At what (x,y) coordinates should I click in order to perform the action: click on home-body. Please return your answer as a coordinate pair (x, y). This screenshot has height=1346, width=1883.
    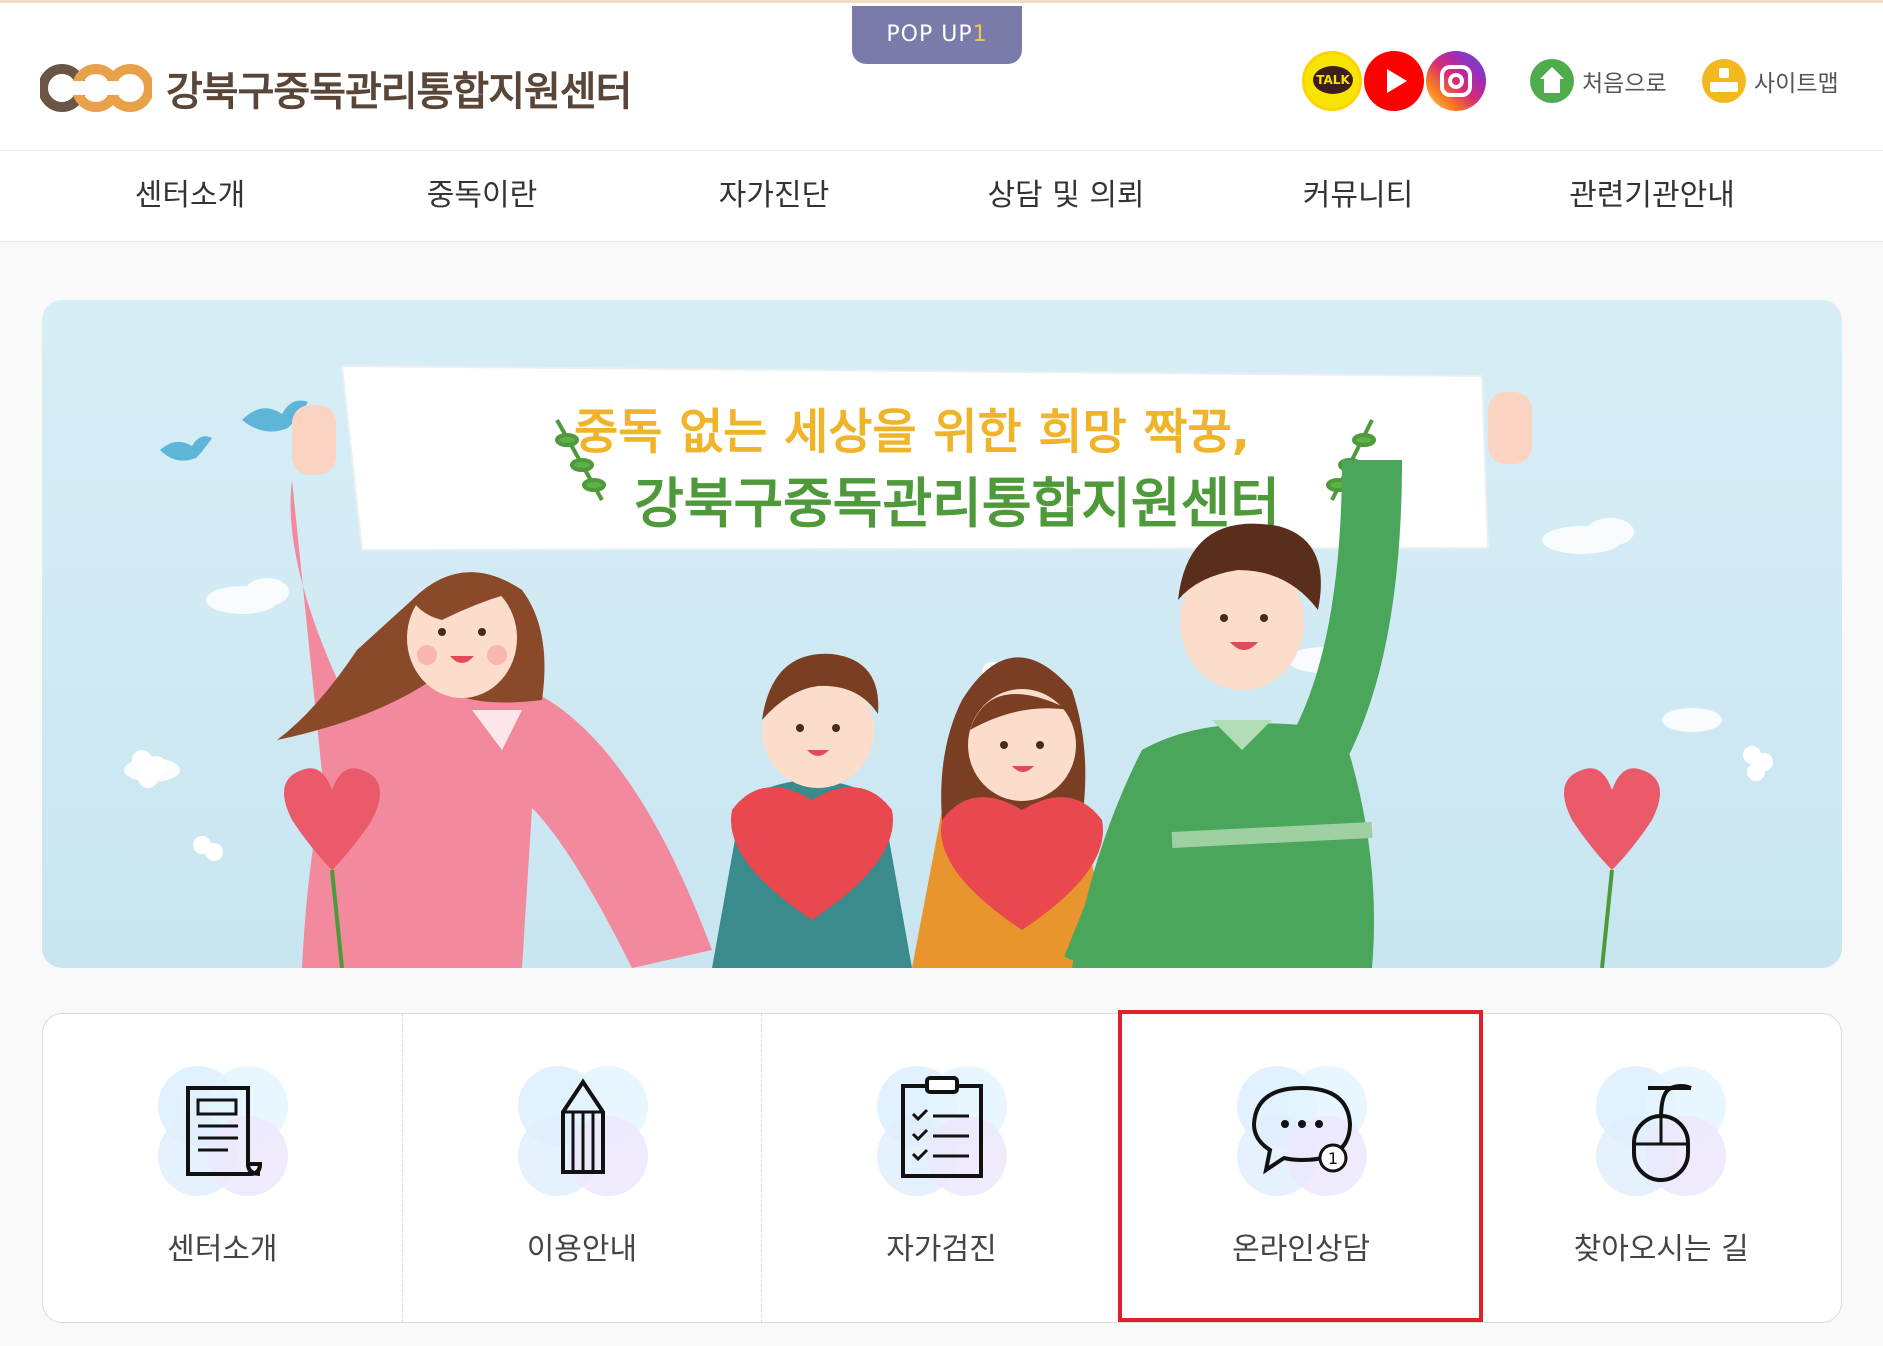
    Looking at the image, I should click on (1552, 86).